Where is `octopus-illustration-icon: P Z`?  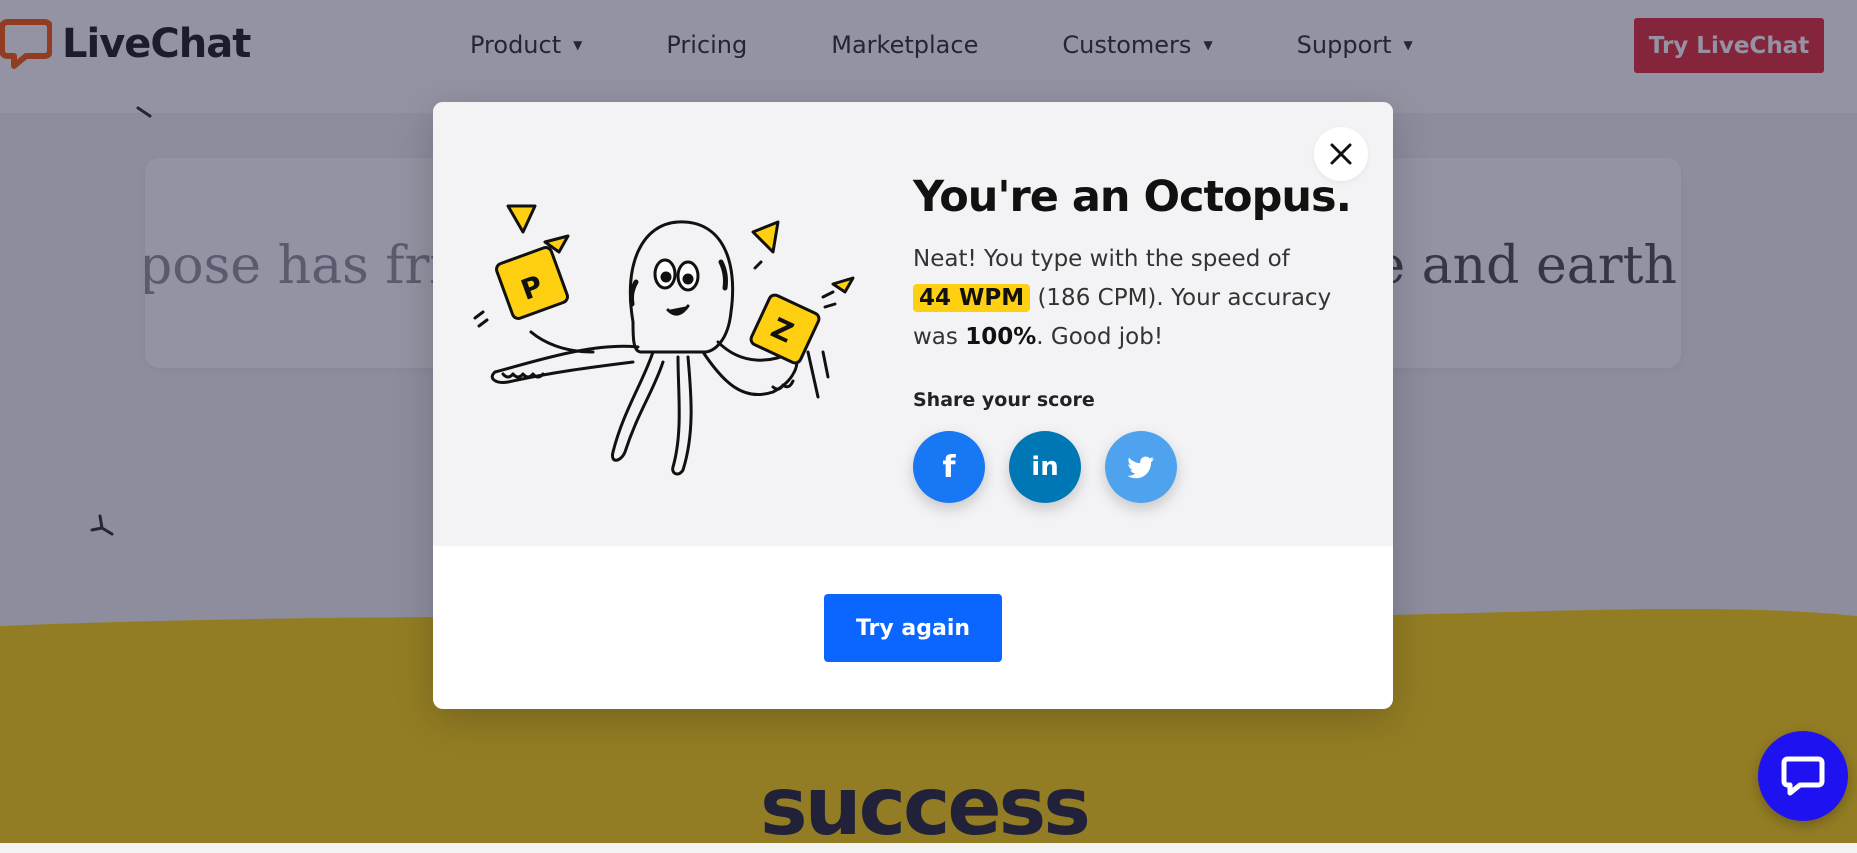 octopus-illustration-icon: P Z is located at coordinates (664, 340).